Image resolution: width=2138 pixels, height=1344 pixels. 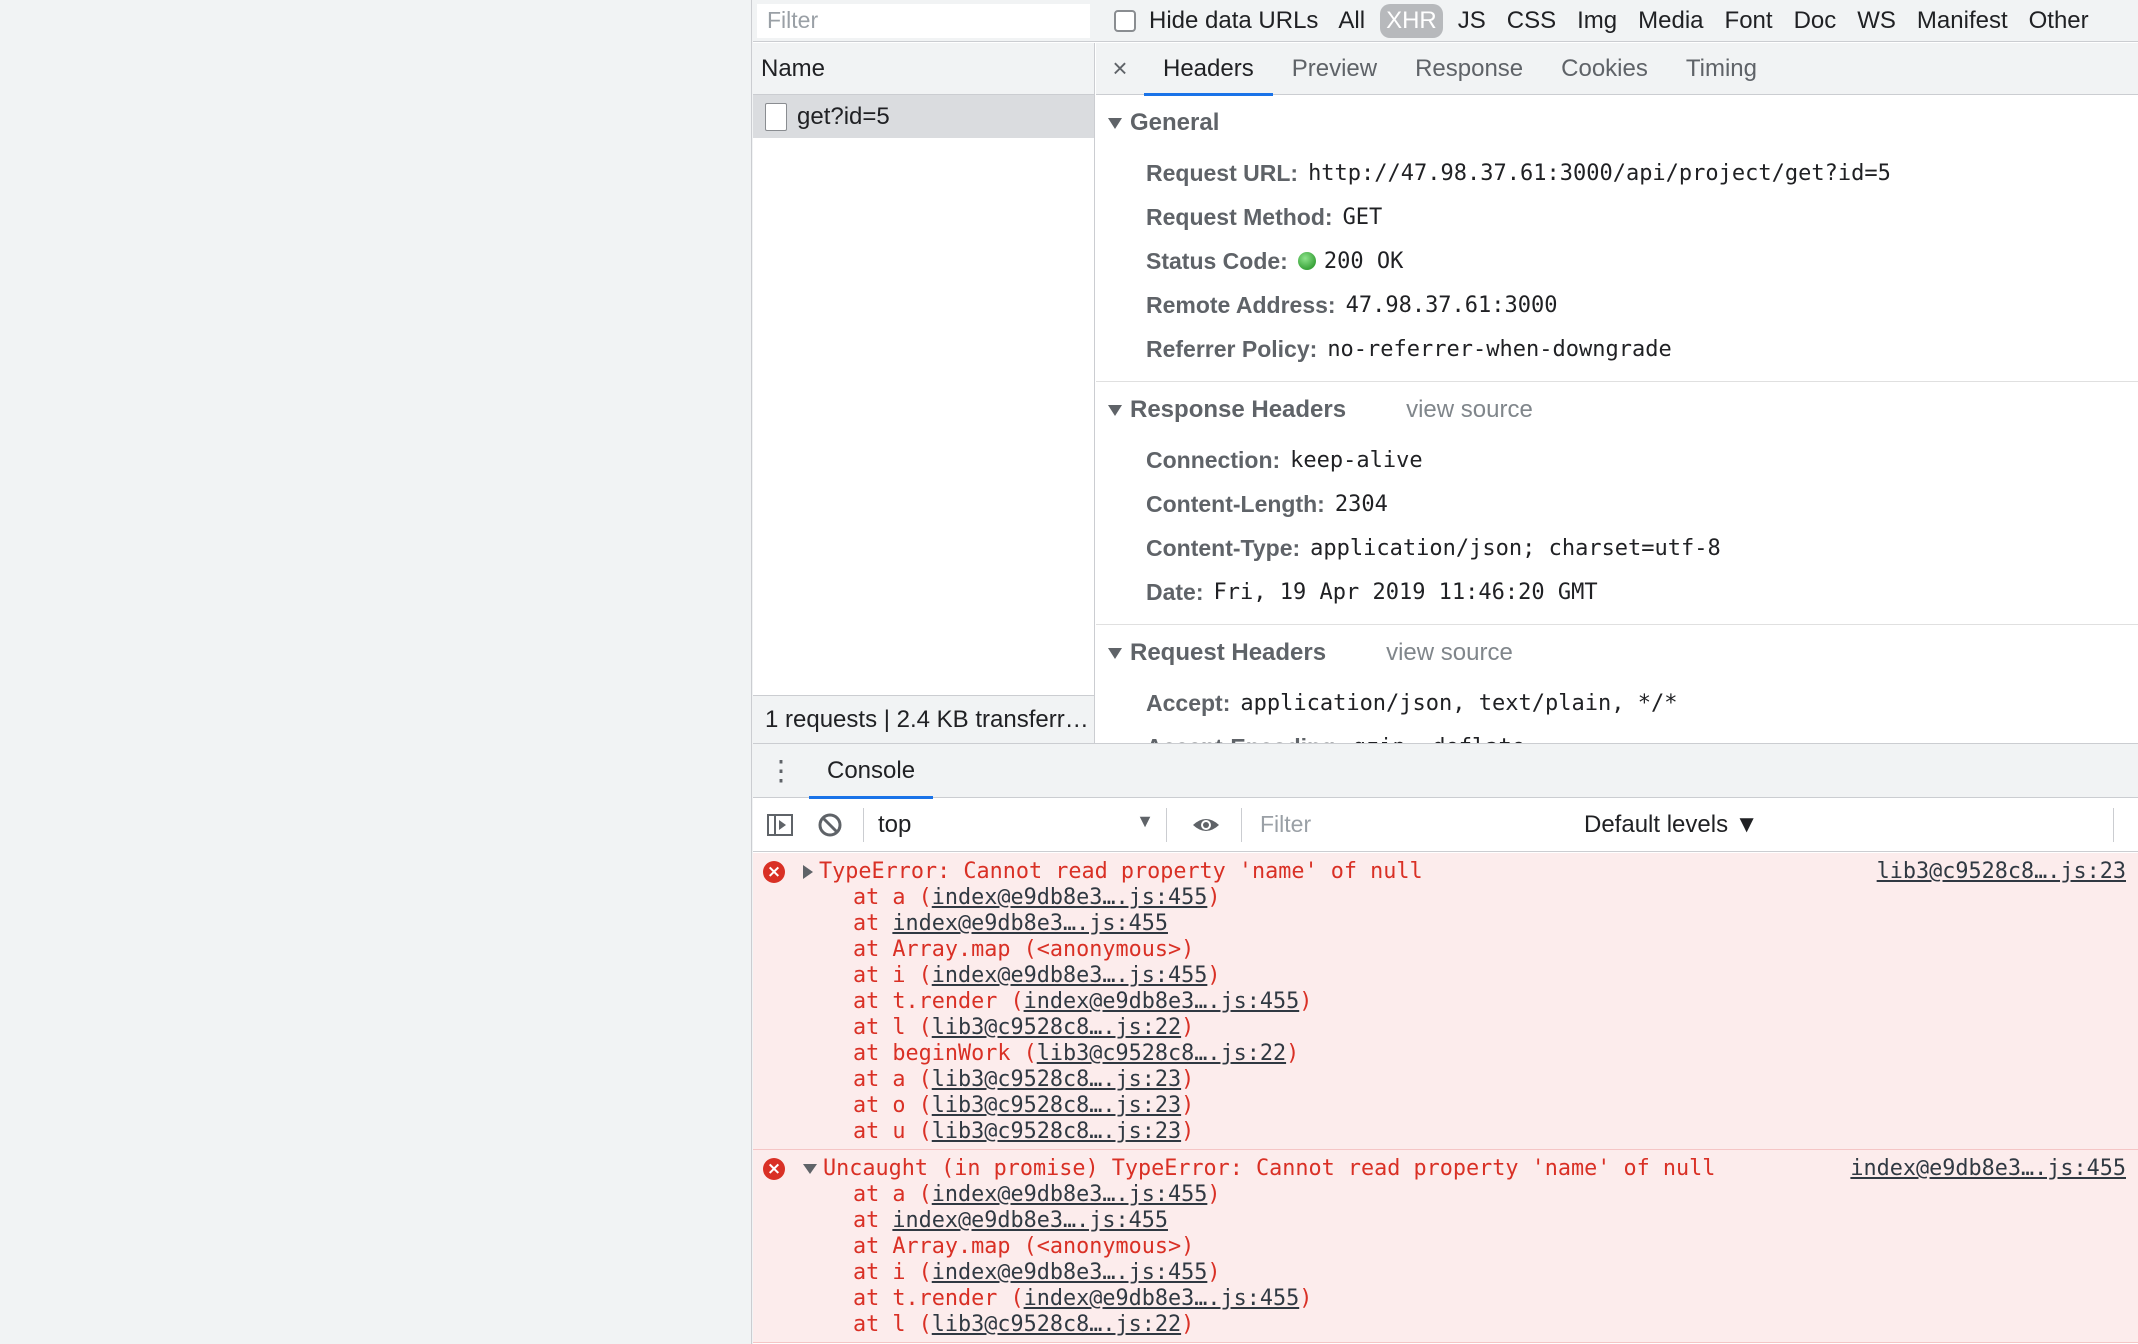 I want to click on tab-headers: Headers, so click(x=1208, y=69).